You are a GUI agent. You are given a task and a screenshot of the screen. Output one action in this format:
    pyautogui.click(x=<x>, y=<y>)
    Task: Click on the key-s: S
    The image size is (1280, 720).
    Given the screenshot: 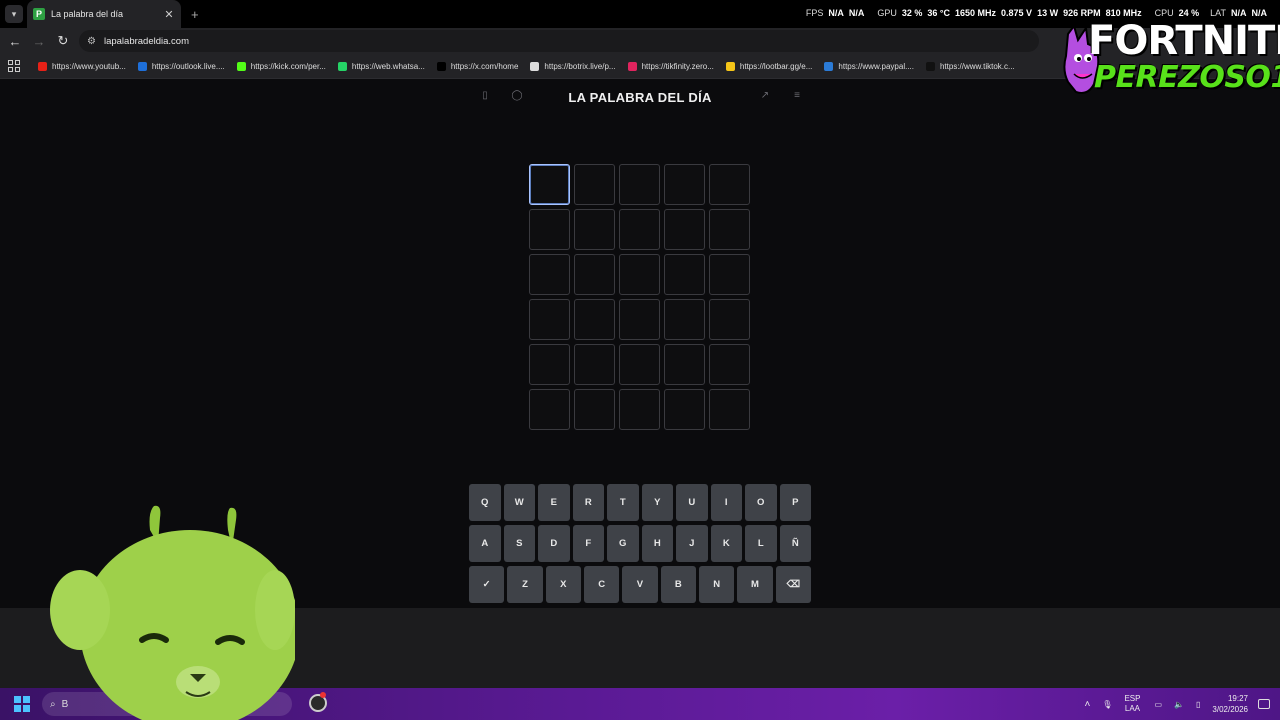 What is the action you would take?
    pyautogui.click(x=519, y=543)
    